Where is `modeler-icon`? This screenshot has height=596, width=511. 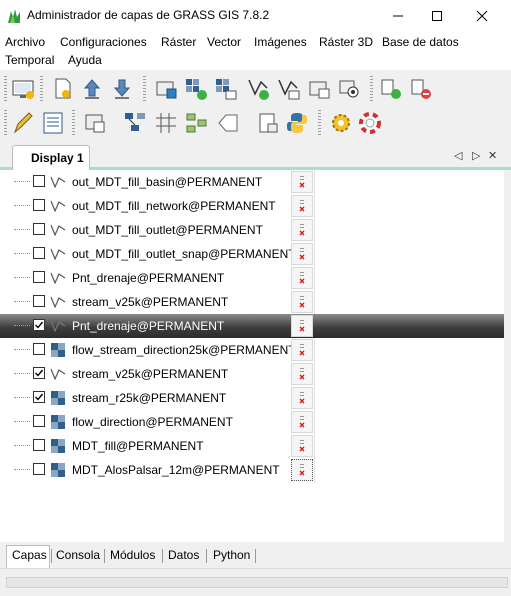
modeler-icon is located at coordinates (135, 122).